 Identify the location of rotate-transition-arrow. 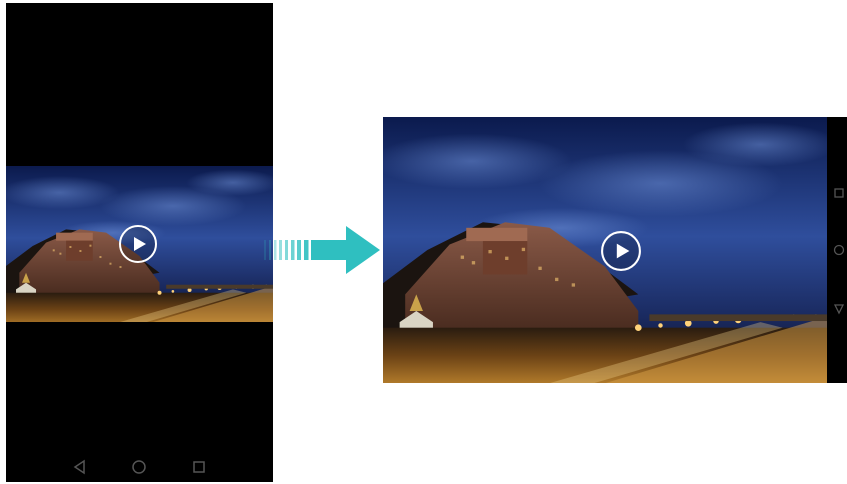
(323, 250).